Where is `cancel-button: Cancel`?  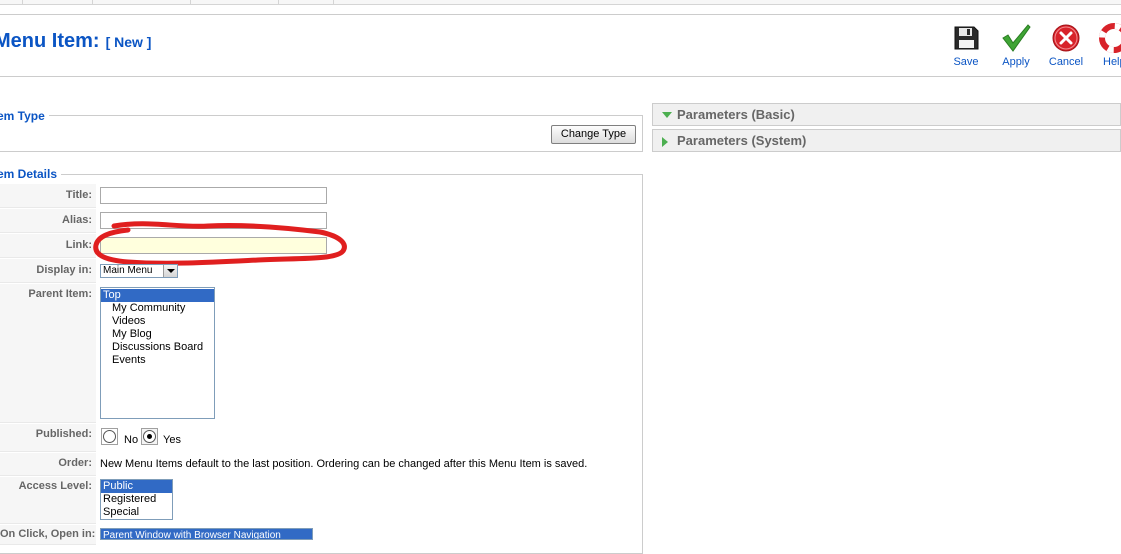 cancel-button: Cancel is located at coordinates (1066, 46).